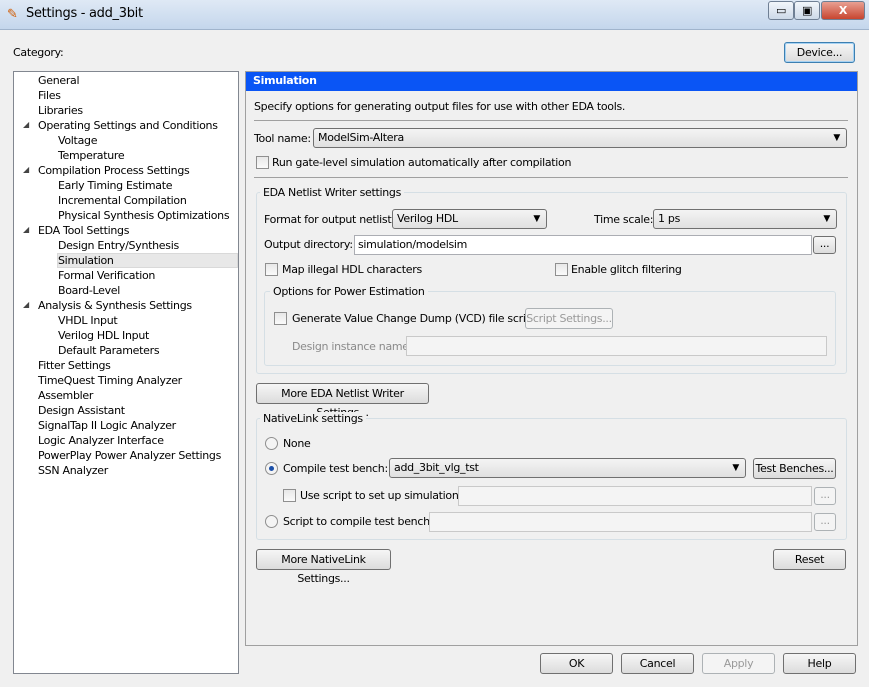  Describe the element at coordinates (352, 269) in the screenshot. I see `map-illegal-label: Map illegal HDL characters` at that location.